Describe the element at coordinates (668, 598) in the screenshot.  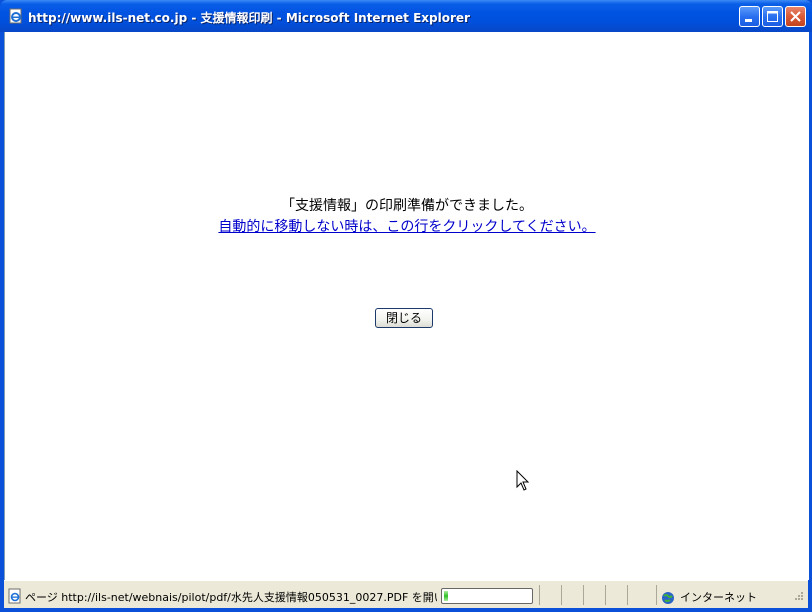
I see `globe-icon` at that location.